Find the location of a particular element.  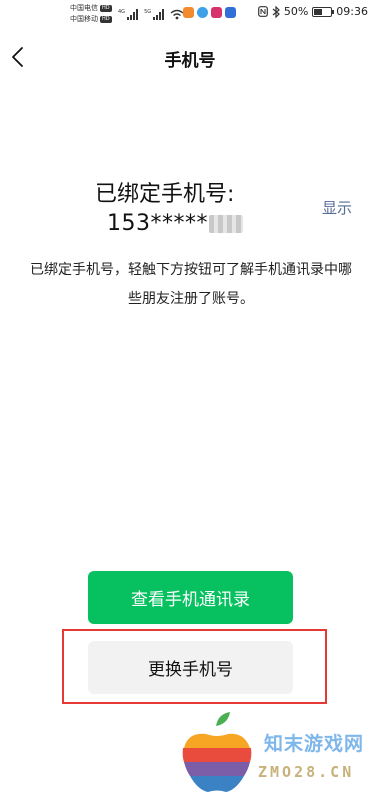

description-text: 已绑定手机号，轻触下方按钮可了解手机通讯录中哪些朋友注册了账号。 is located at coordinates (191, 284).